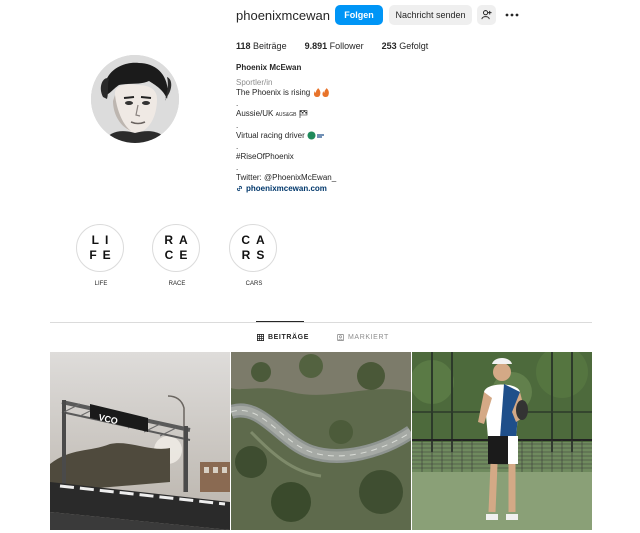 The height and width of the screenshot is (533, 640). What do you see at coordinates (253, 248) in the screenshot?
I see `highlight-cover: CA RS` at bounding box center [253, 248].